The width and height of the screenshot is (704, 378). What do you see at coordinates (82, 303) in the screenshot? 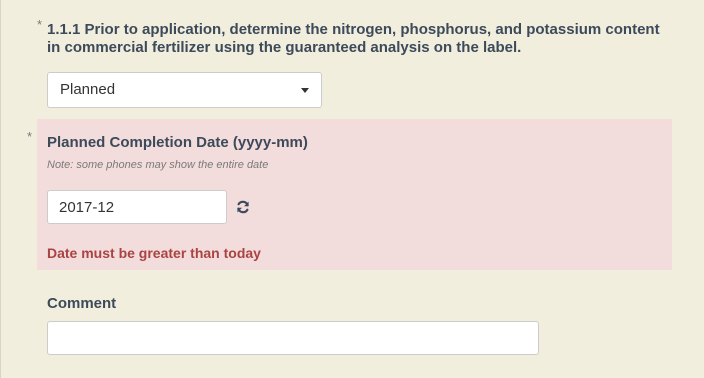
I see `comment-label: Comment` at bounding box center [82, 303].